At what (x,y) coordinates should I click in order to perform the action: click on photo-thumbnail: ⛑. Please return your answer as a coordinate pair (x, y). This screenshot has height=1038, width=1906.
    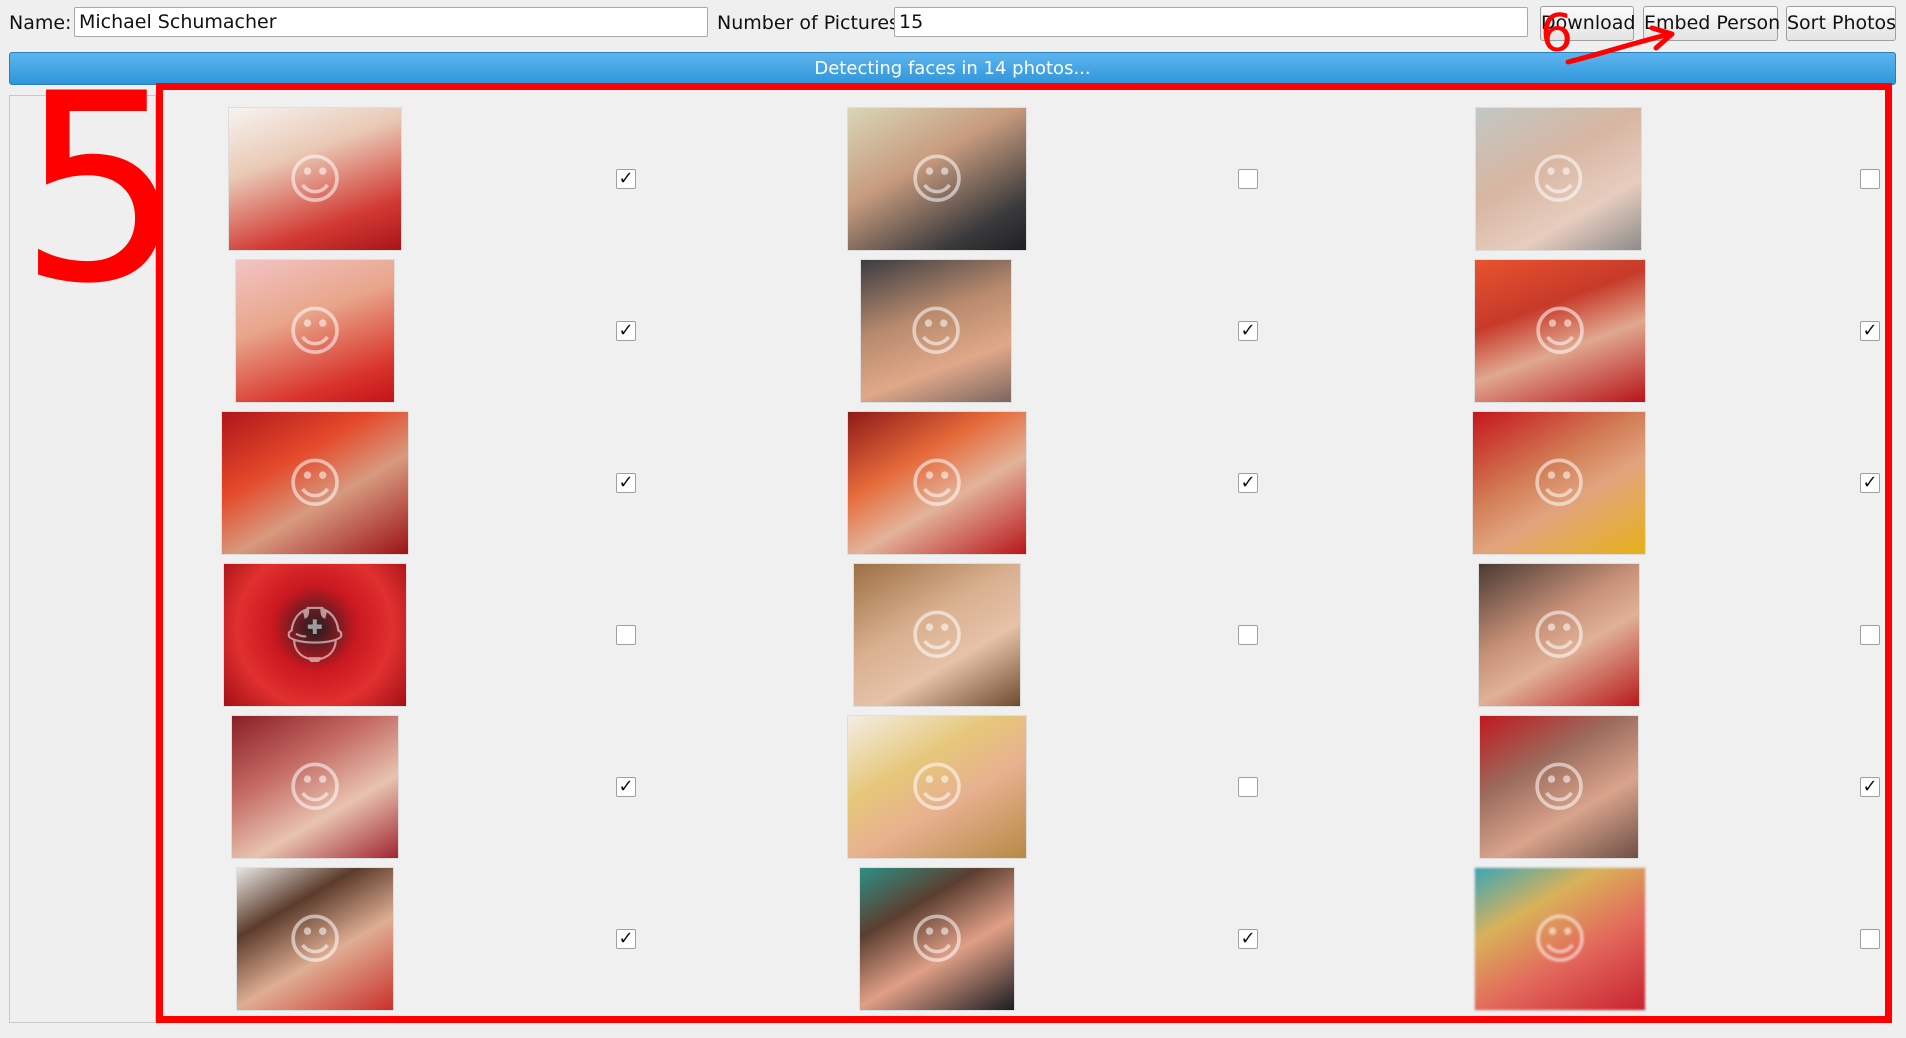
    Looking at the image, I should click on (315, 635).